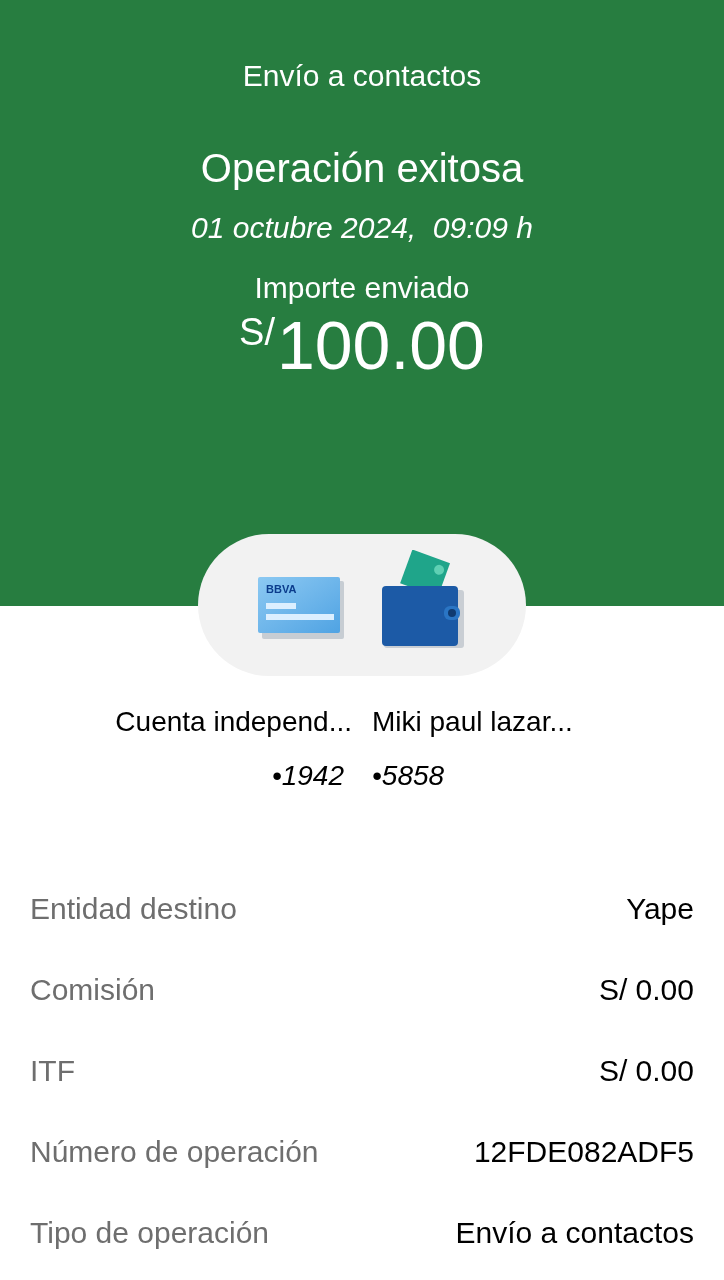  Describe the element at coordinates (362, 76) in the screenshot. I see `page-title: Envío a contactos` at that location.